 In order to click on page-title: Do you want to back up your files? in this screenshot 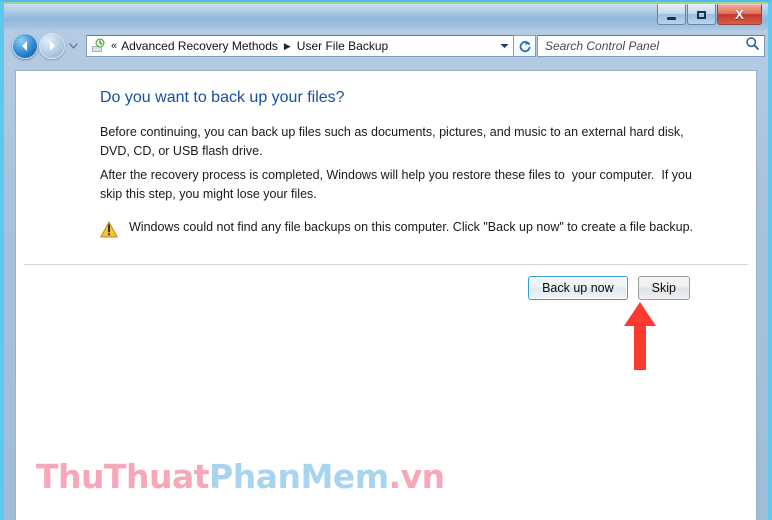, I will do `click(222, 97)`.